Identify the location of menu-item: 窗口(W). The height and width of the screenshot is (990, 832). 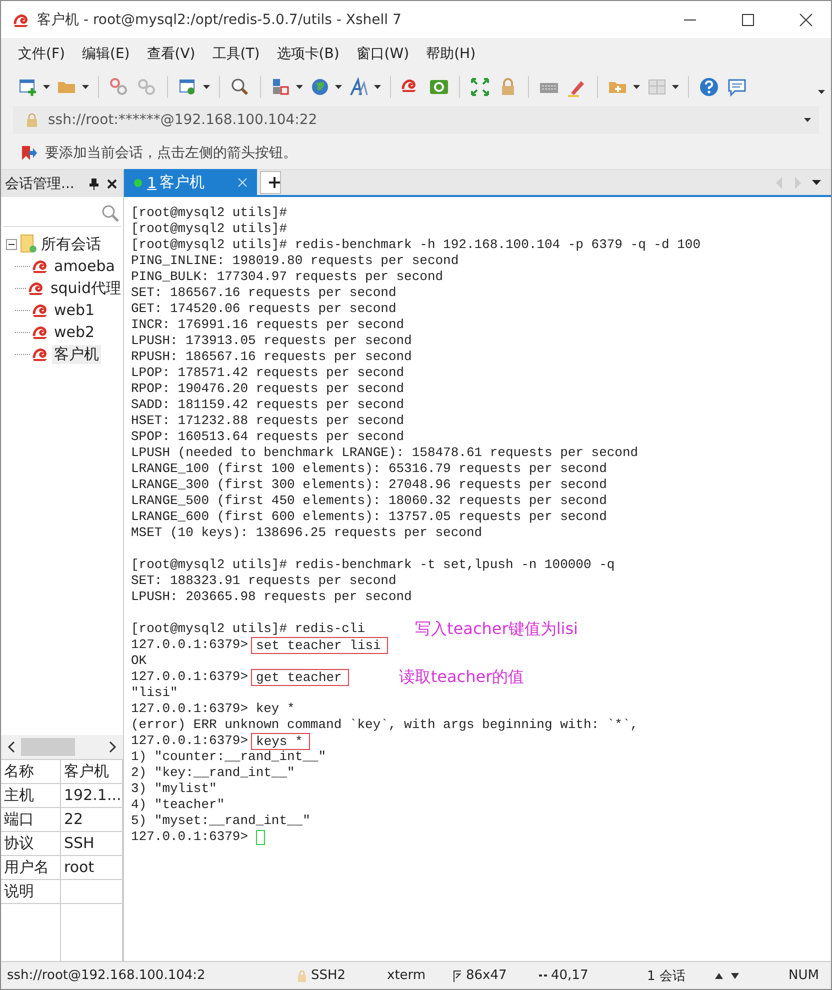
(382, 54).